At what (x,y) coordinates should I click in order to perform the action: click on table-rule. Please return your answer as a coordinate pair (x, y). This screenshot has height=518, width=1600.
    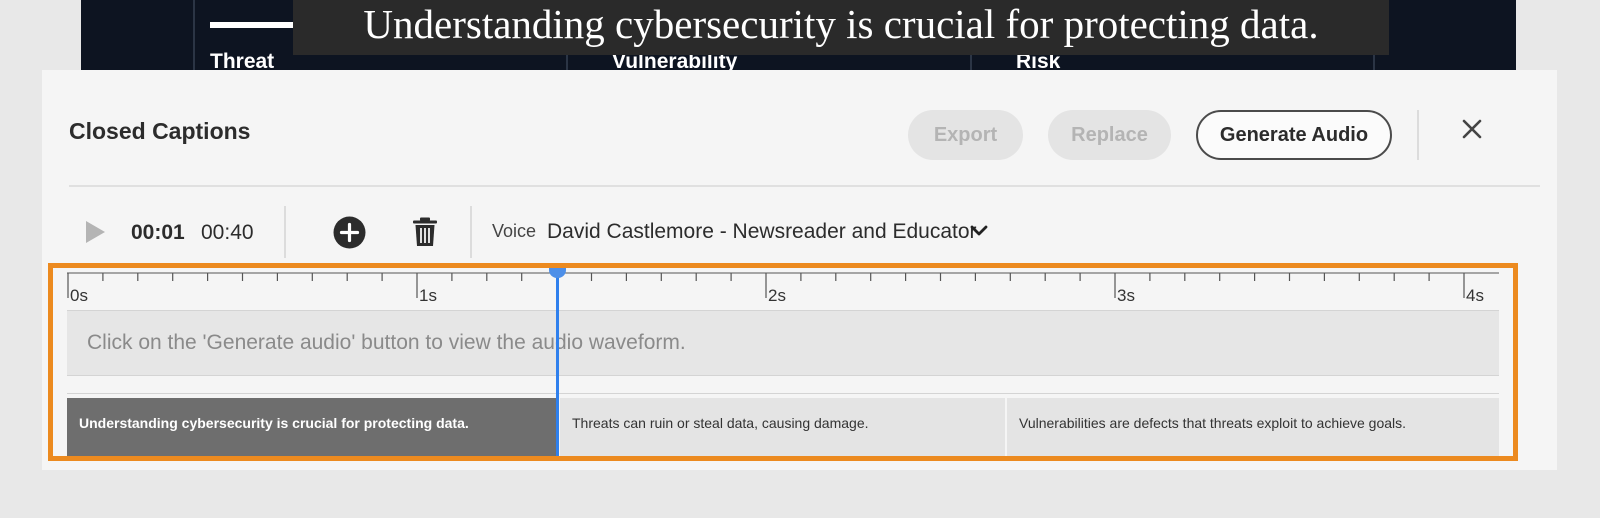
    Looking at the image, I should click on (252, 25).